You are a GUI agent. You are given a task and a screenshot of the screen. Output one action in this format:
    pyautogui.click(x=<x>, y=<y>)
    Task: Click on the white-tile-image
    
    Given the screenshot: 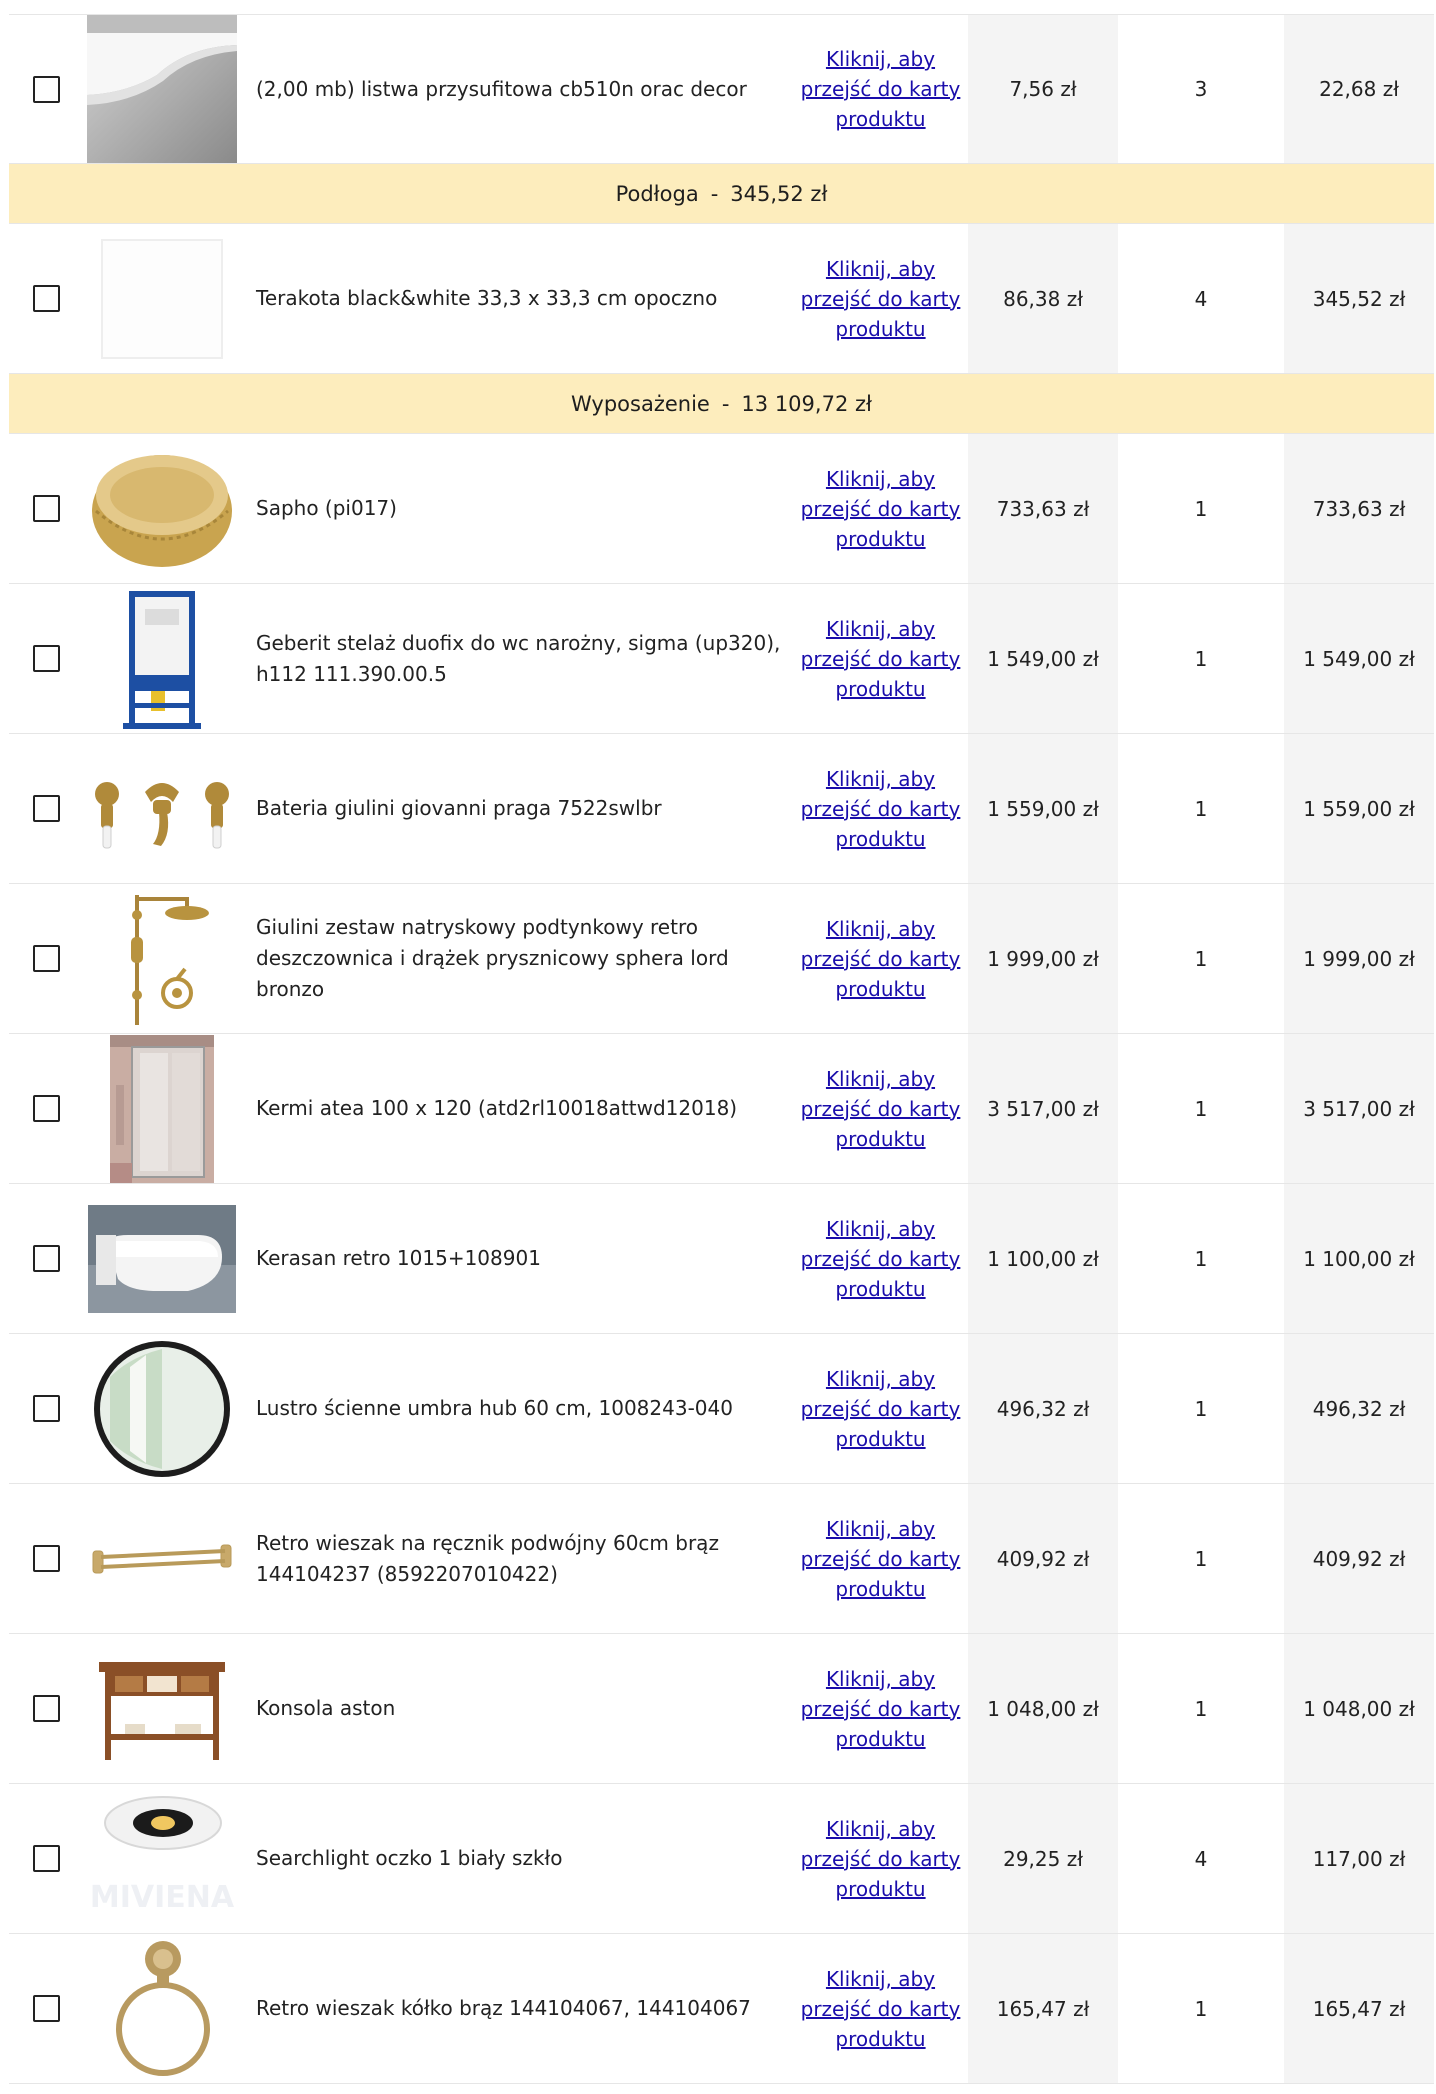 What is the action you would take?
    pyautogui.click(x=162, y=298)
    